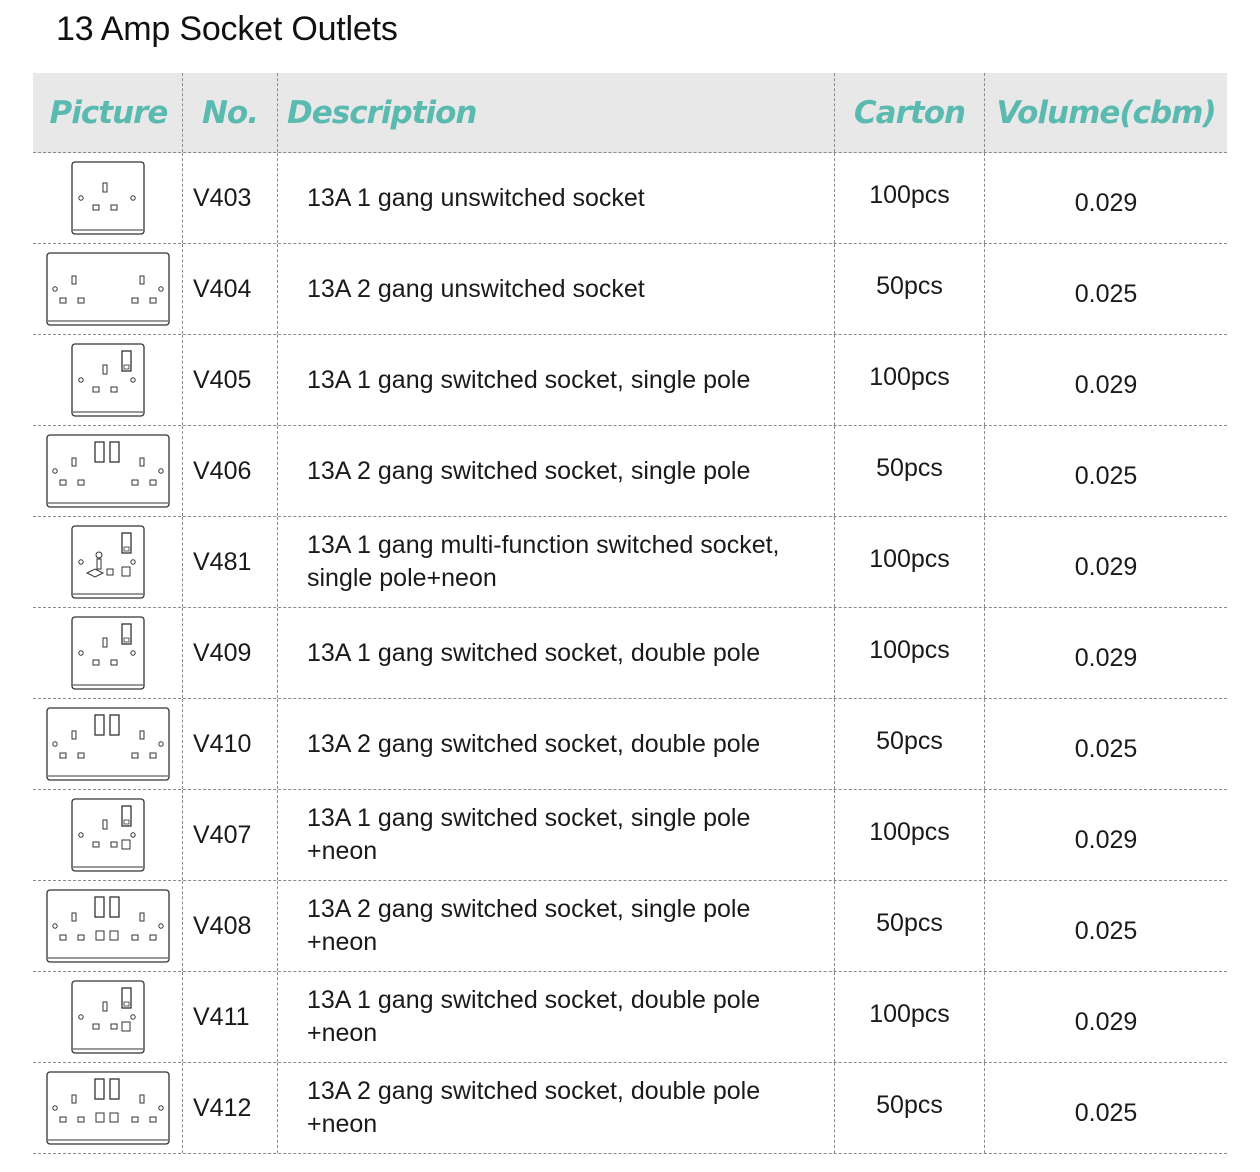  I want to click on header-carton: Carton, so click(910, 112).